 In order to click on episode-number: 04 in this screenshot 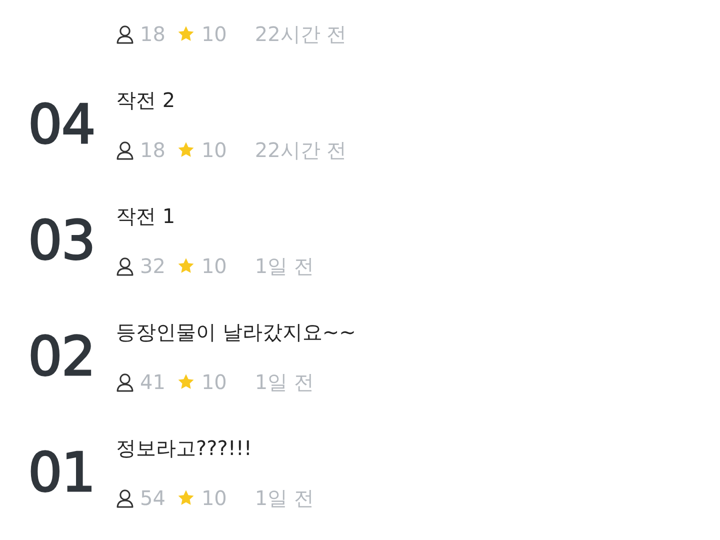, I will do `click(62, 125)`.